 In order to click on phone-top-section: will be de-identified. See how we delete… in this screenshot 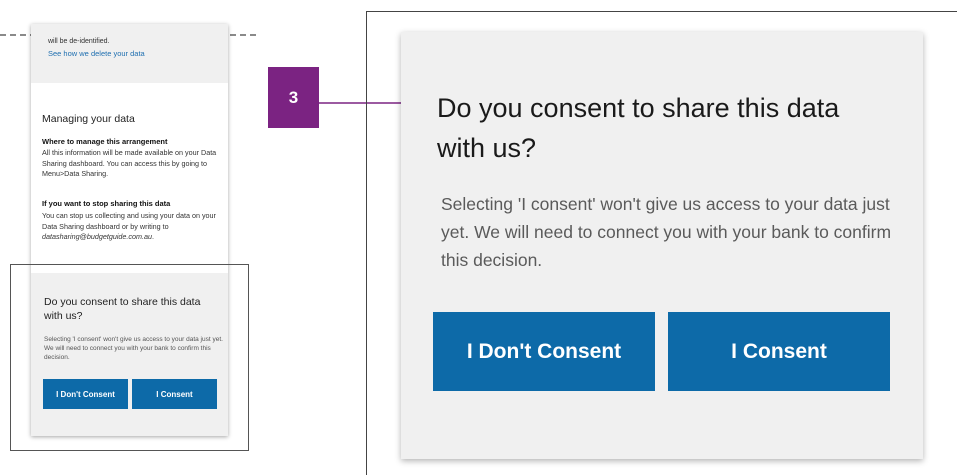, I will do `click(129, 53)`.